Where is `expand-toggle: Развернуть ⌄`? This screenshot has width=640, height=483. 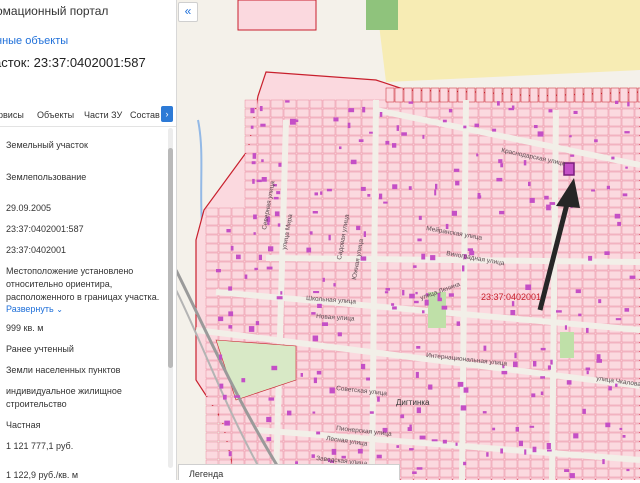
expand-toggle: Развернуть ⌄ is located at coordinates (85, 309).